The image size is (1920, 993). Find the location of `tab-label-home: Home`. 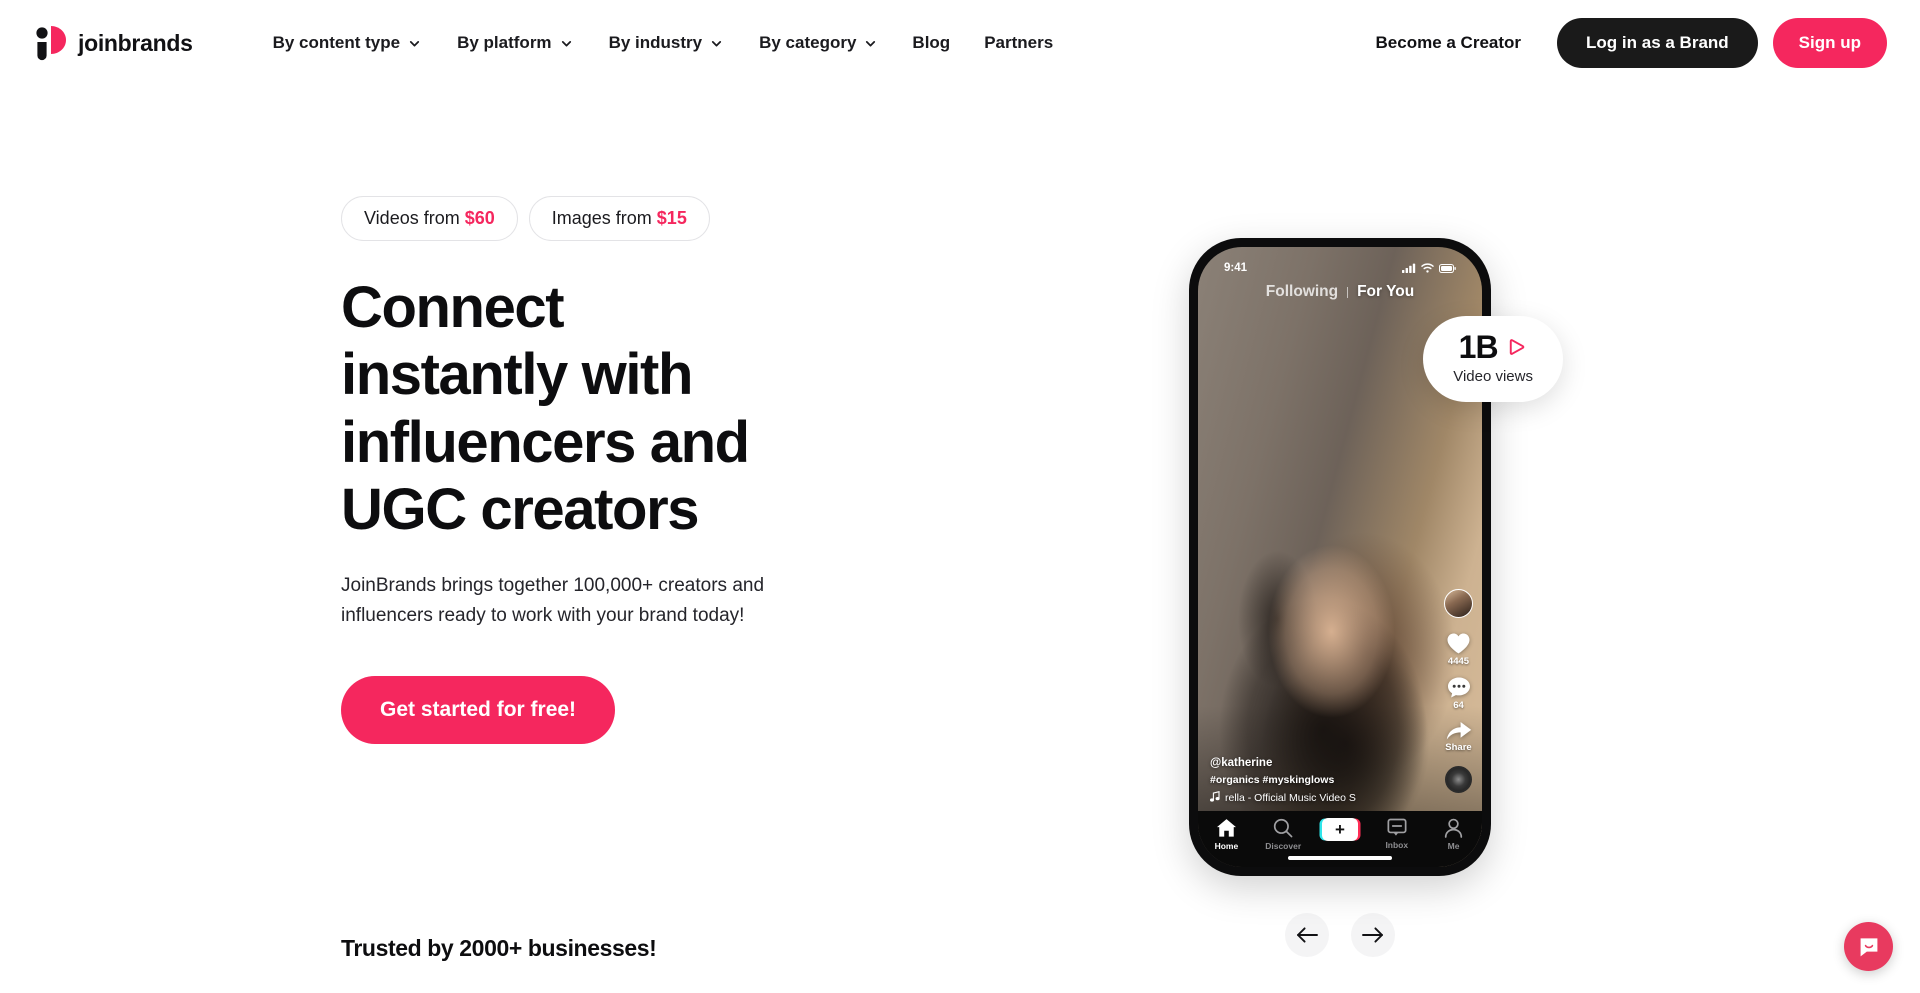

tab-label-home: Home is located at coordinates (1226, 846).